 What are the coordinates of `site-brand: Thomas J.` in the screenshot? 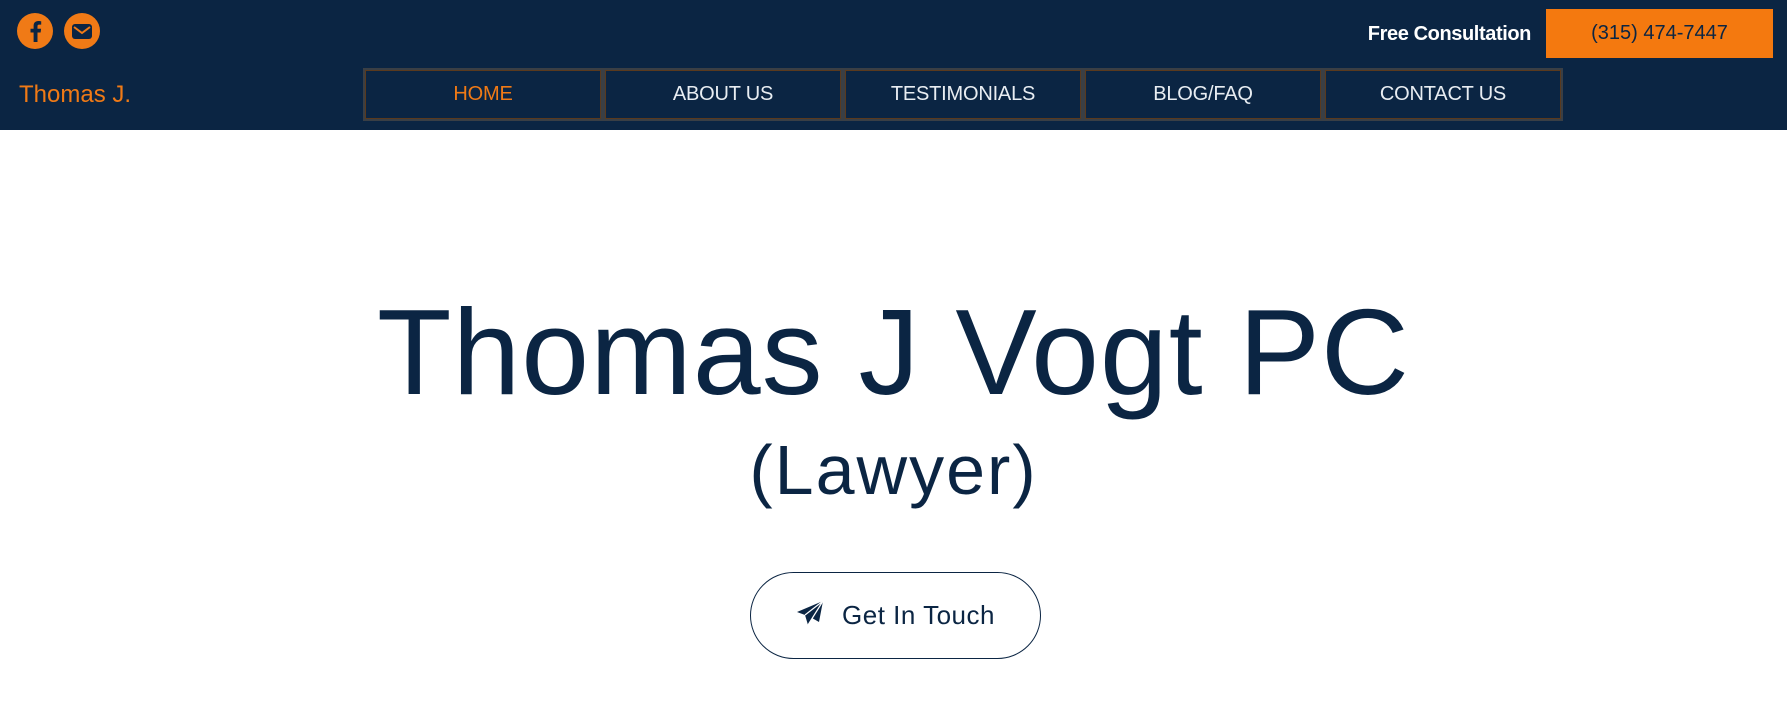 It's located at (75, 95).